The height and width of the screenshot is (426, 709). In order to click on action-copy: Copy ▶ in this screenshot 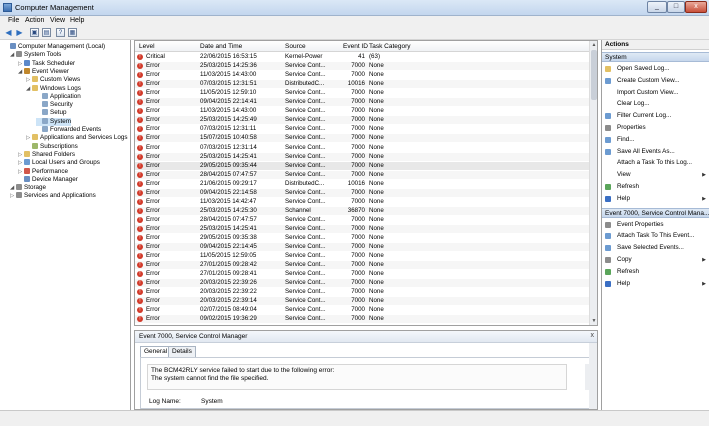, I will do `click(655, 260)`.